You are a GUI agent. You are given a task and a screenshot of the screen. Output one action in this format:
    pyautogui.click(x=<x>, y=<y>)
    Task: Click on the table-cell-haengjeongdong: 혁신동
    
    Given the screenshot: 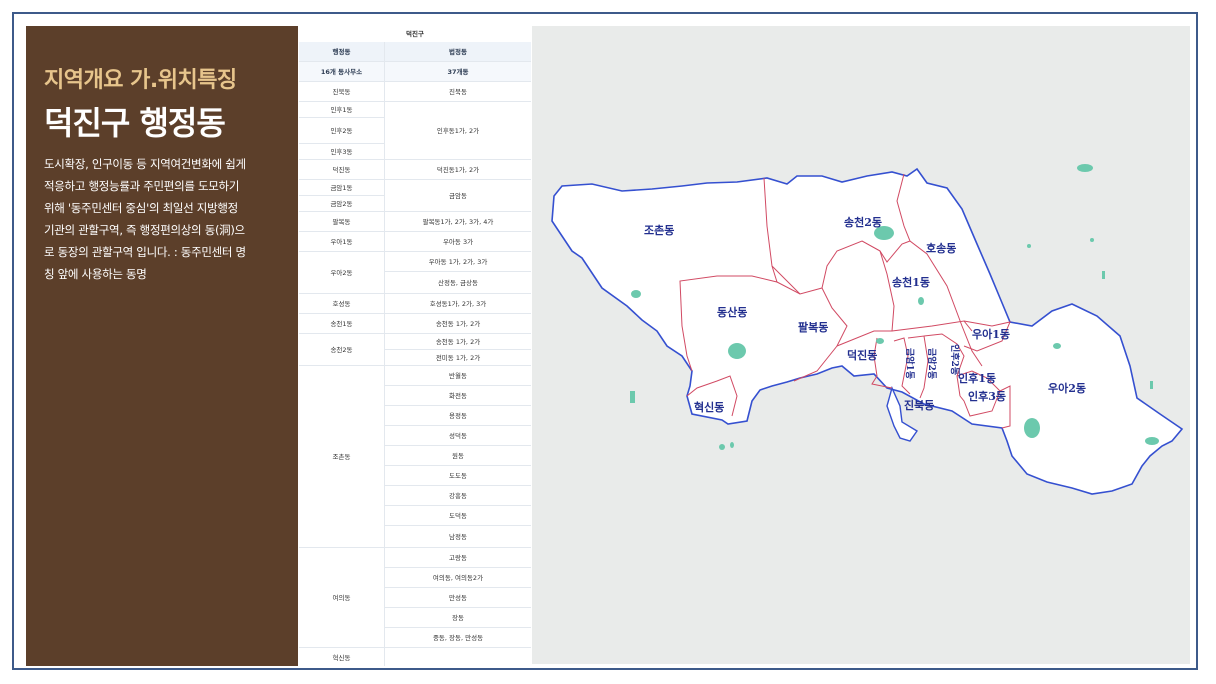 What is the action you would take?
    pyautogui.click(x=342, y=657)
    